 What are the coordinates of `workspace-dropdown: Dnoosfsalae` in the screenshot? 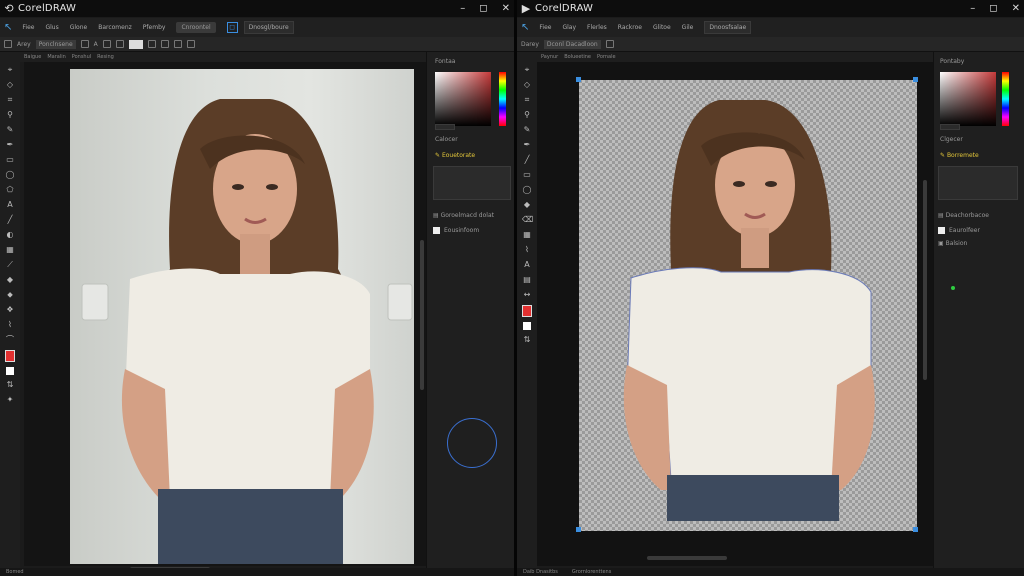 It's located at (728, 27).